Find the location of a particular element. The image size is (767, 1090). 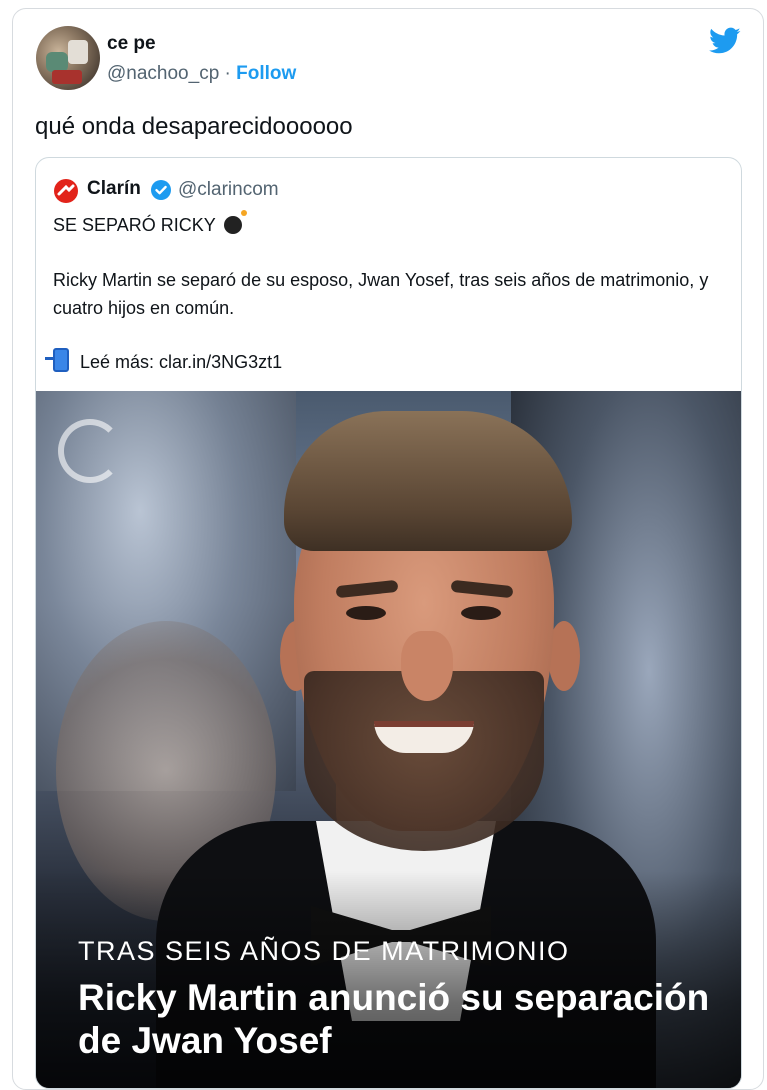

user-handle: @nachoo_cp is located at coordinates (163, 73).